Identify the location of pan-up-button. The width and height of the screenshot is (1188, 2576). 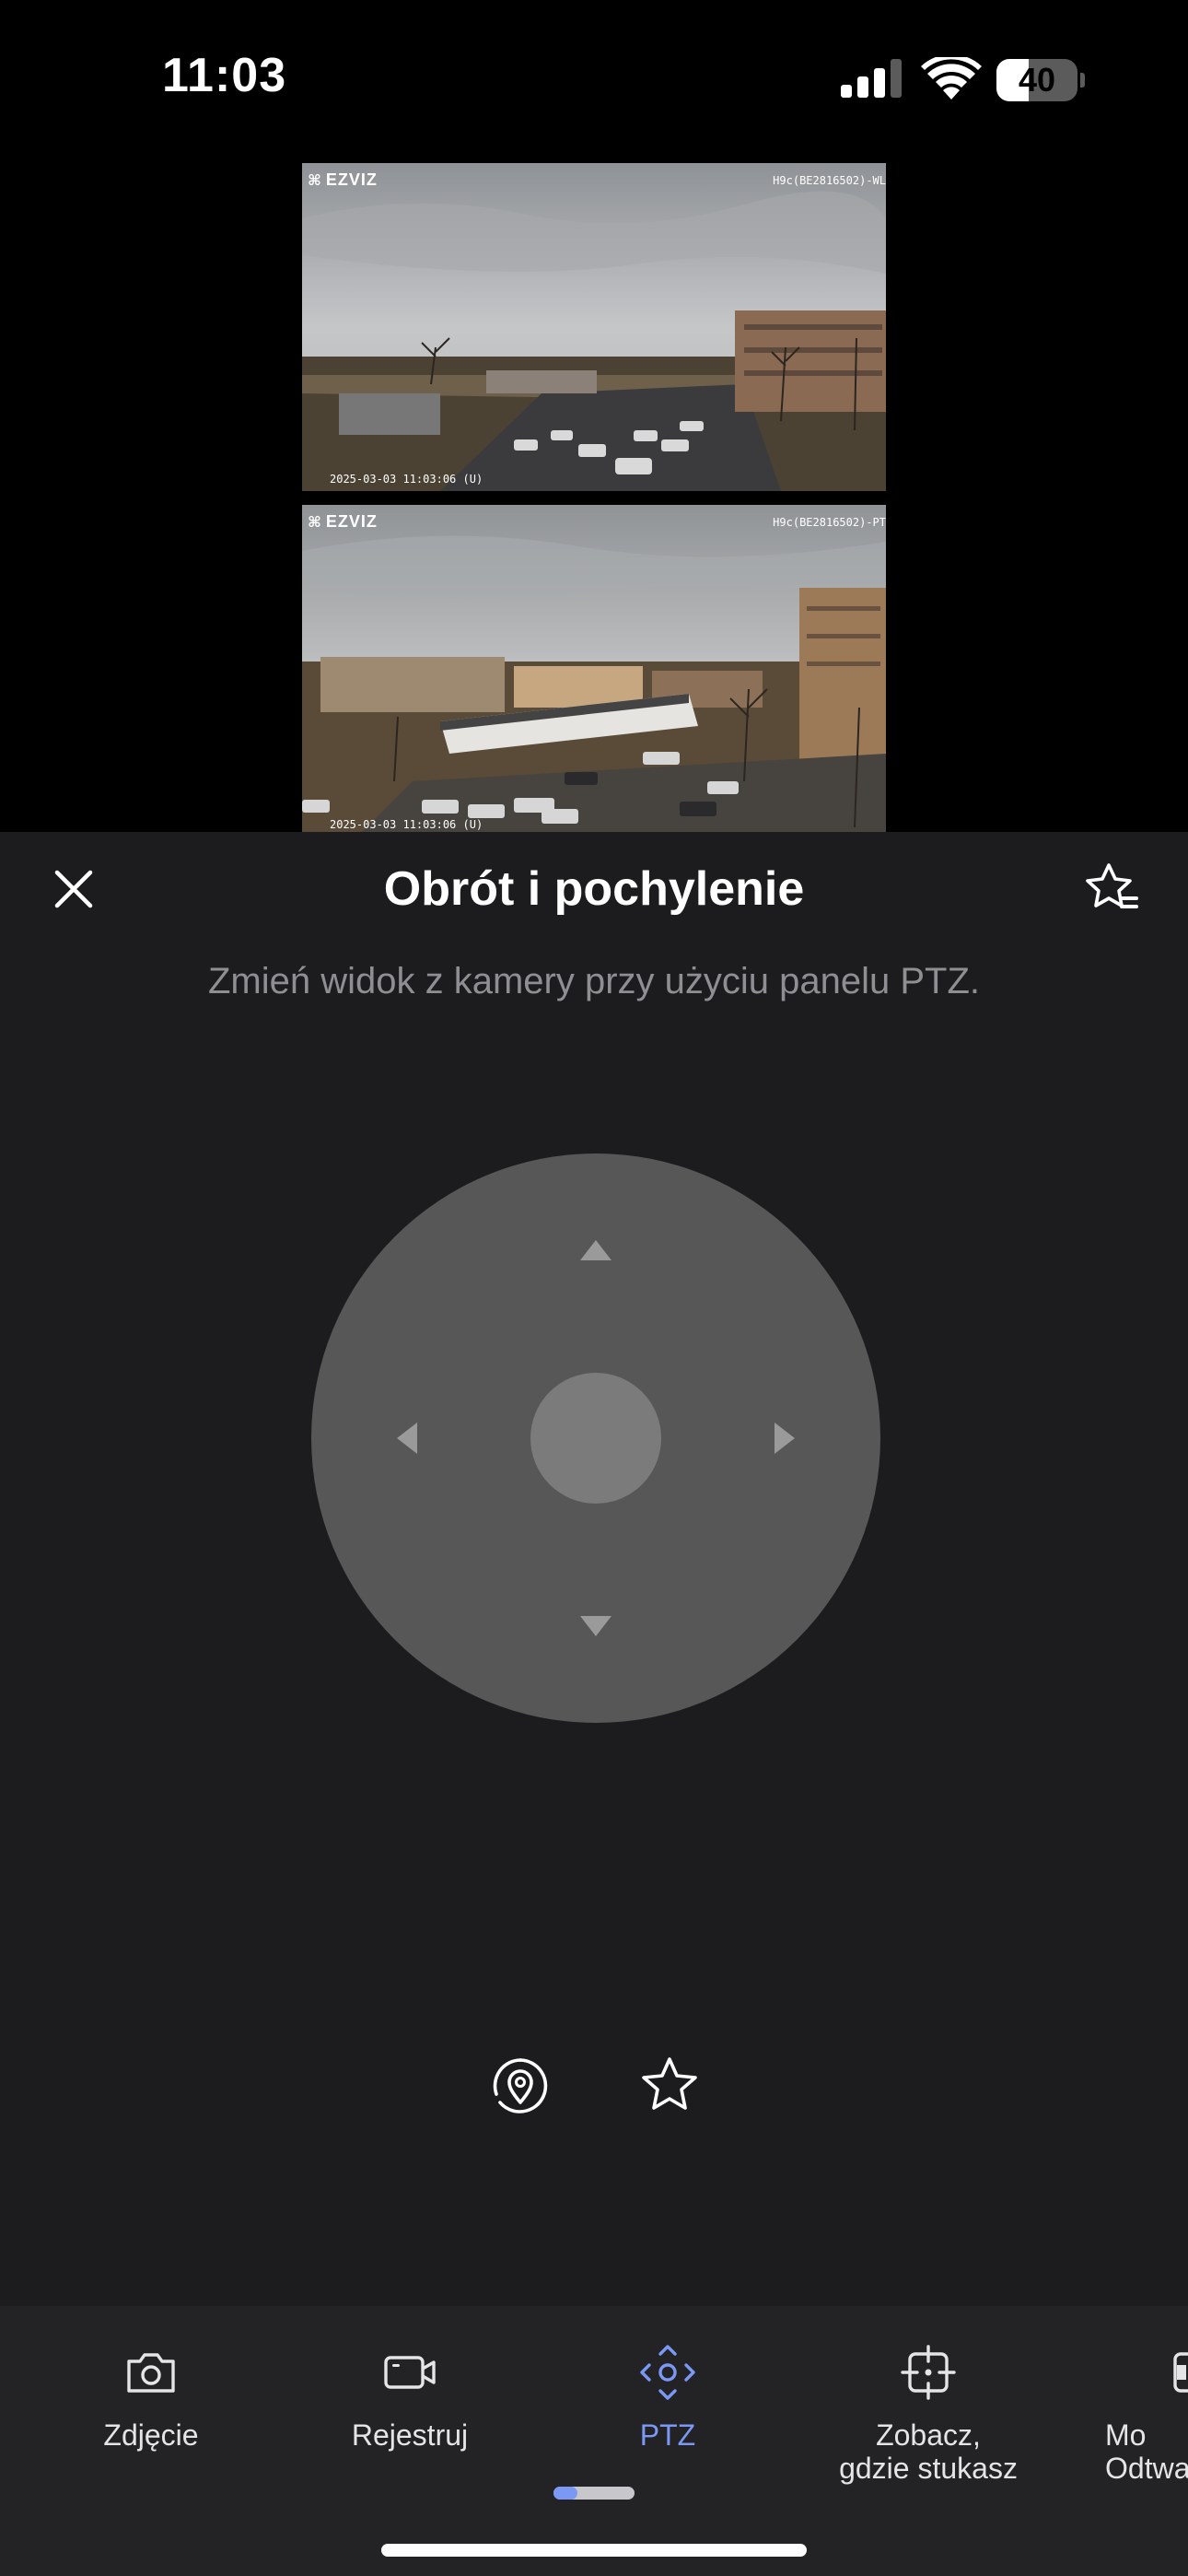
(595, 1250).